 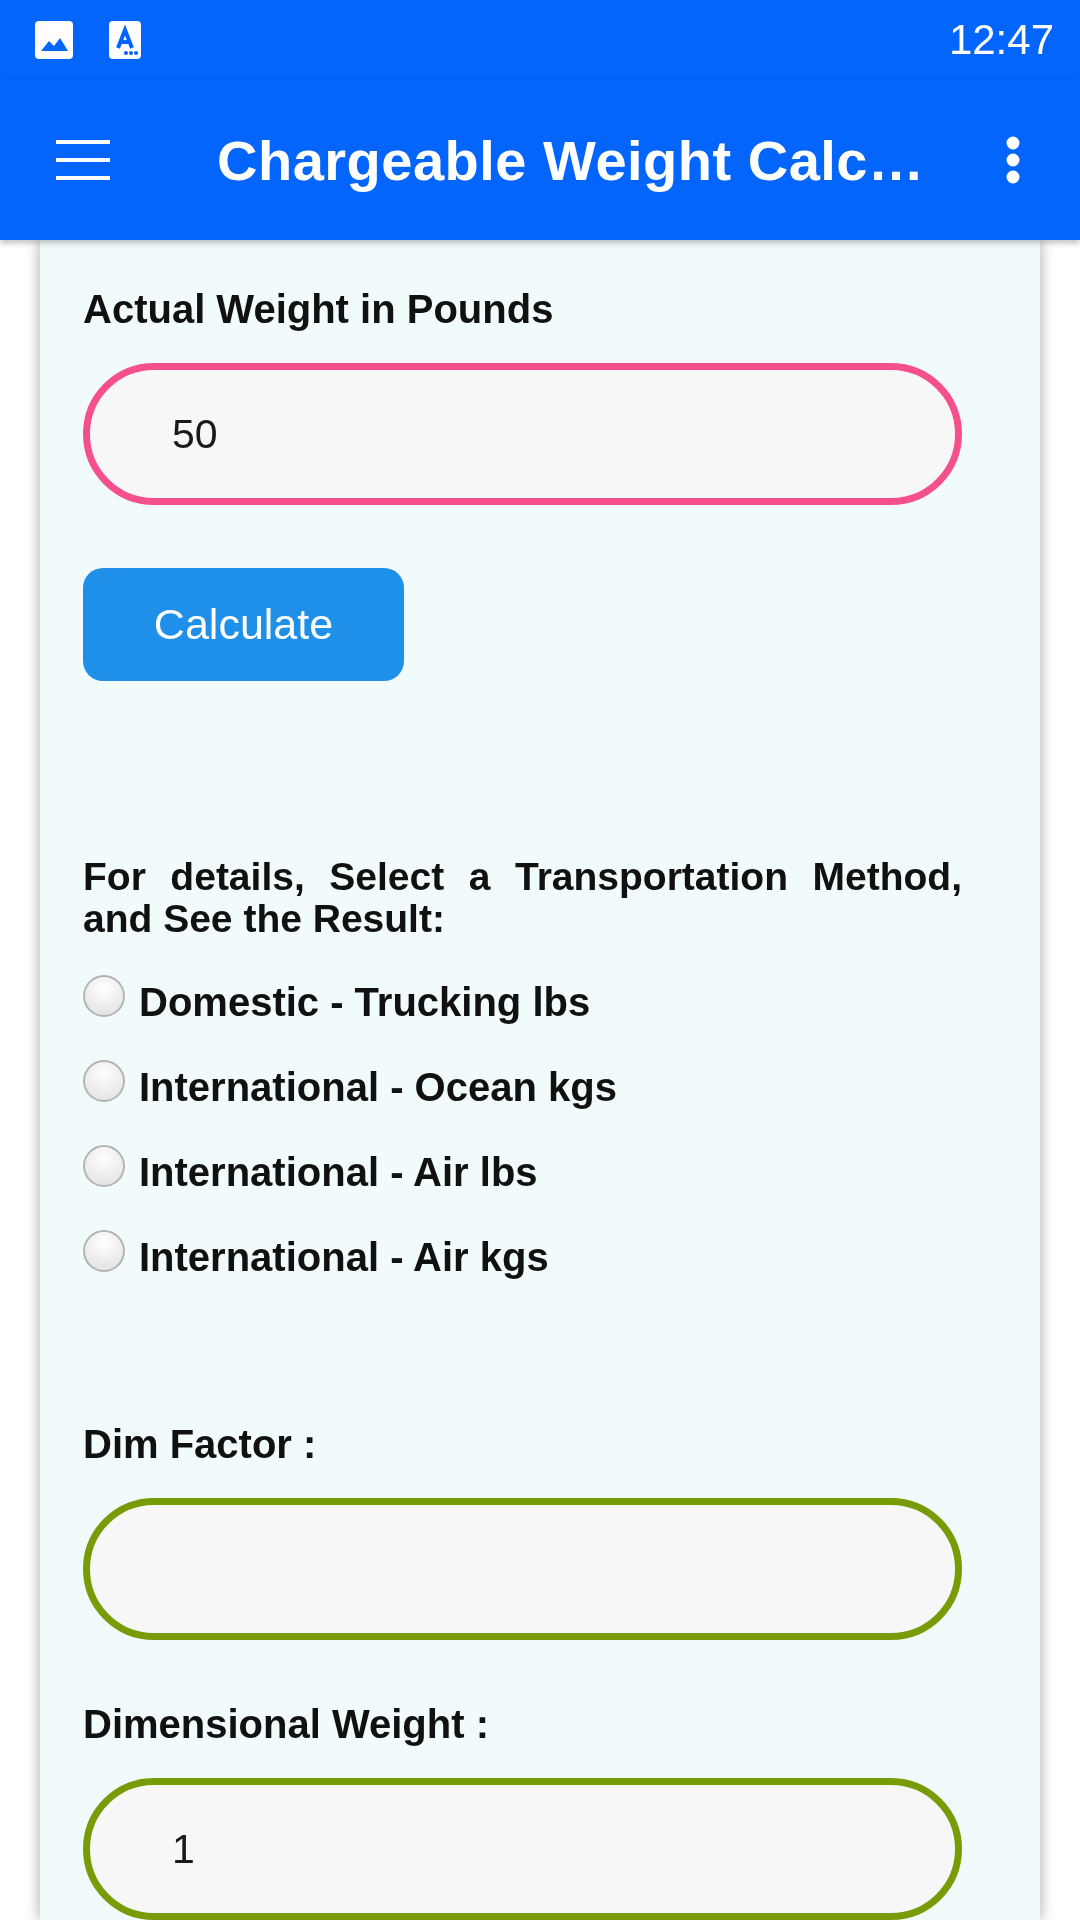 What do you see at coordinates (522, 898) in the screenshot?
I see `instruction-text: For details, Select a Transportation Method, and See the Result:` at bounding box center [522, 898].